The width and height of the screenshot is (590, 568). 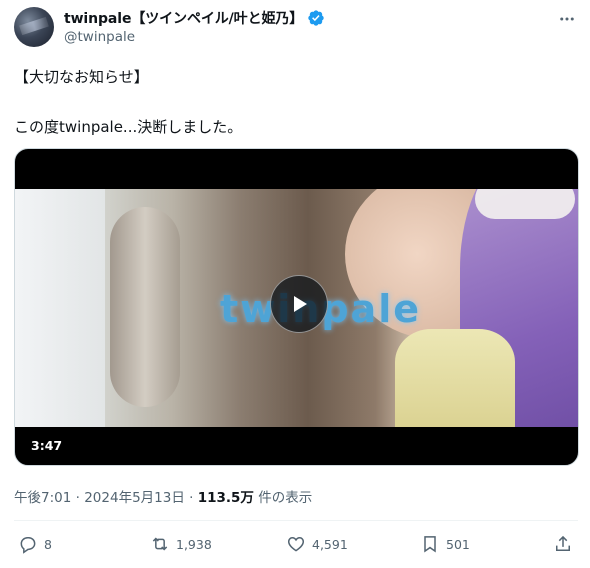 I want to click on headphone-shape, so click(x=525, y=204).